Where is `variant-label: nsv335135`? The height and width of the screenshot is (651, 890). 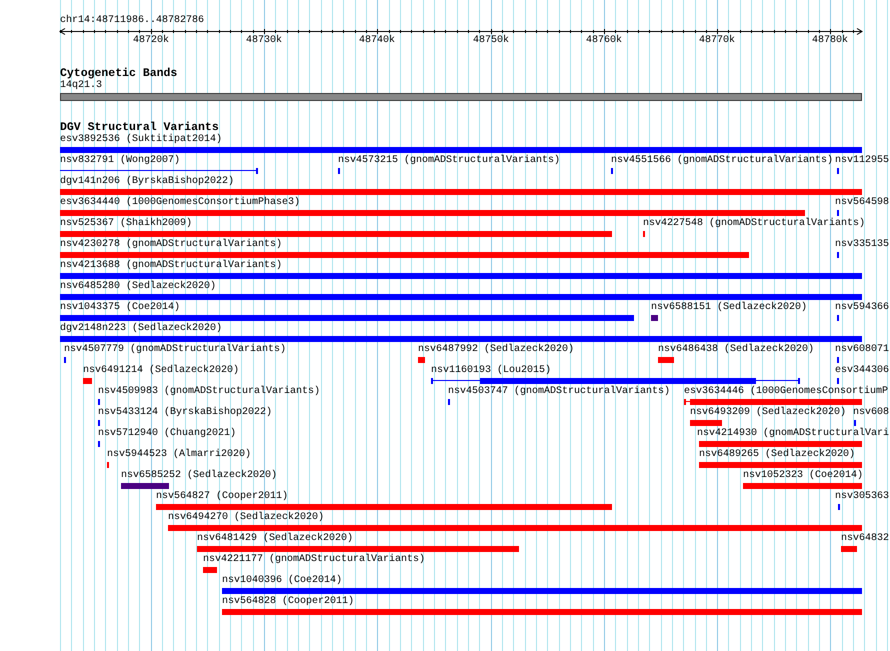
variant-label: nsv335135 is located at coordinates (862, 245).